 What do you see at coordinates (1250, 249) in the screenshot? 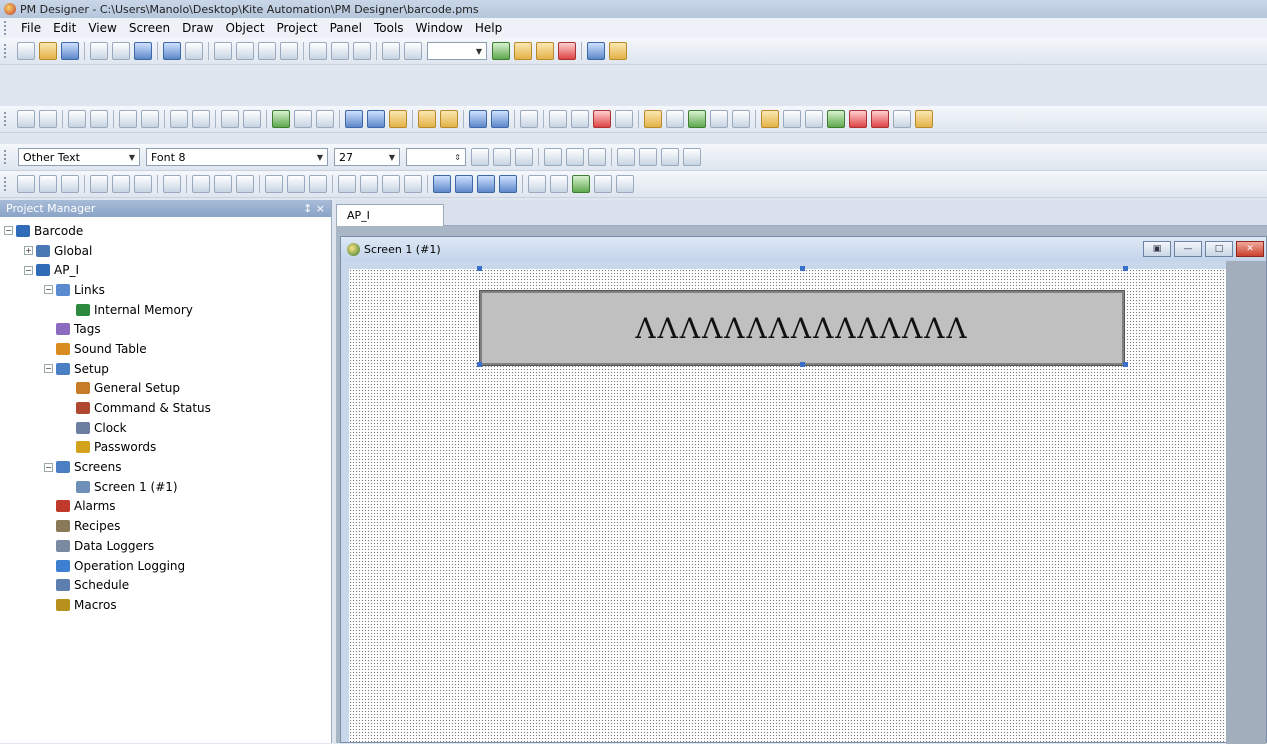
I see `close-icon: ✕` at bounding box center [1250, 249].